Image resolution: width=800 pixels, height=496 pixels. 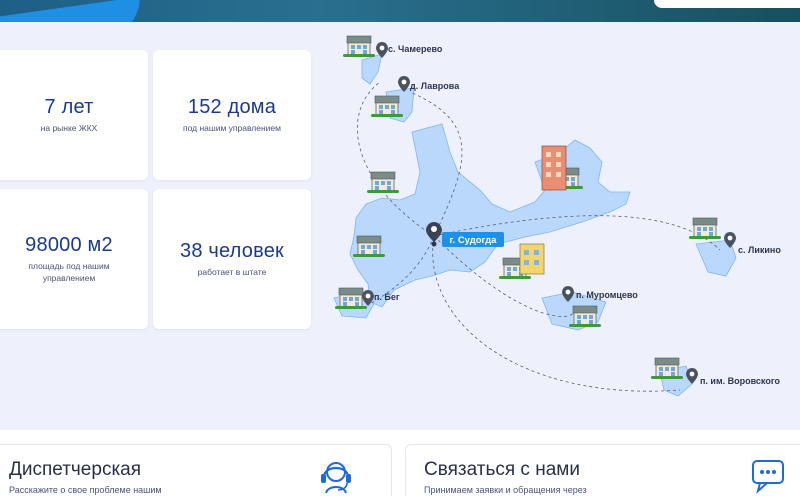 What do you see at coordinates (759, 250) in the screenshot?
I see `place-label-likino: с. Ликино` at bounding box center [759, 250].